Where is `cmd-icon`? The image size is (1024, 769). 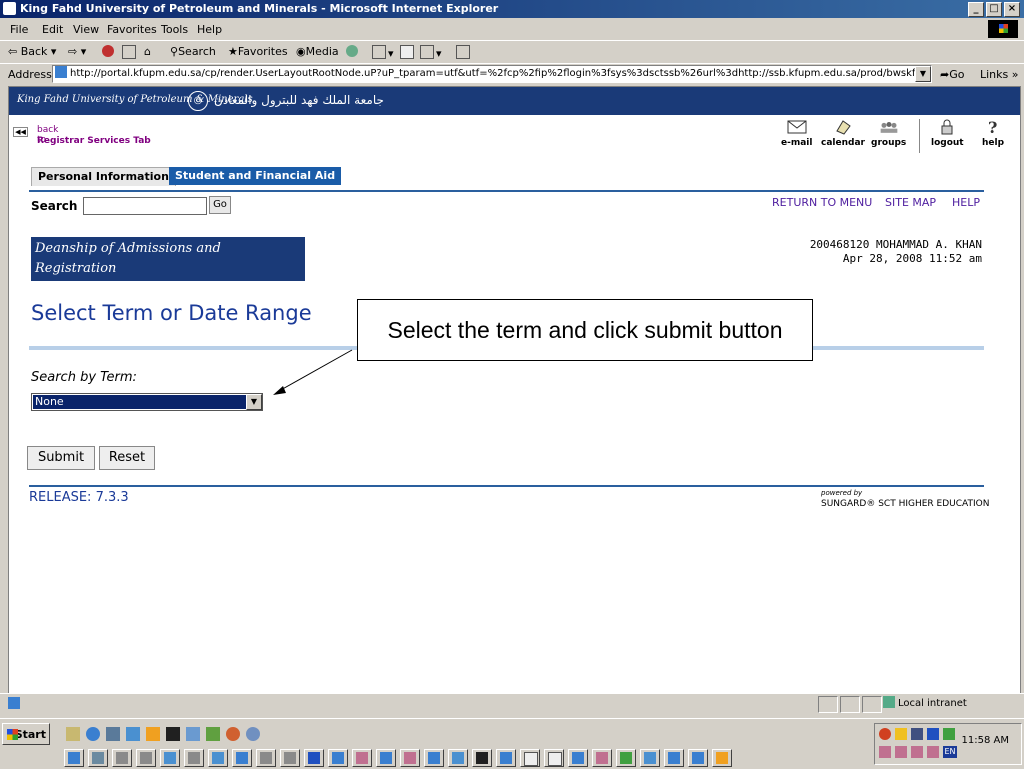
cmd-icon is located at coordinates (173, 734).